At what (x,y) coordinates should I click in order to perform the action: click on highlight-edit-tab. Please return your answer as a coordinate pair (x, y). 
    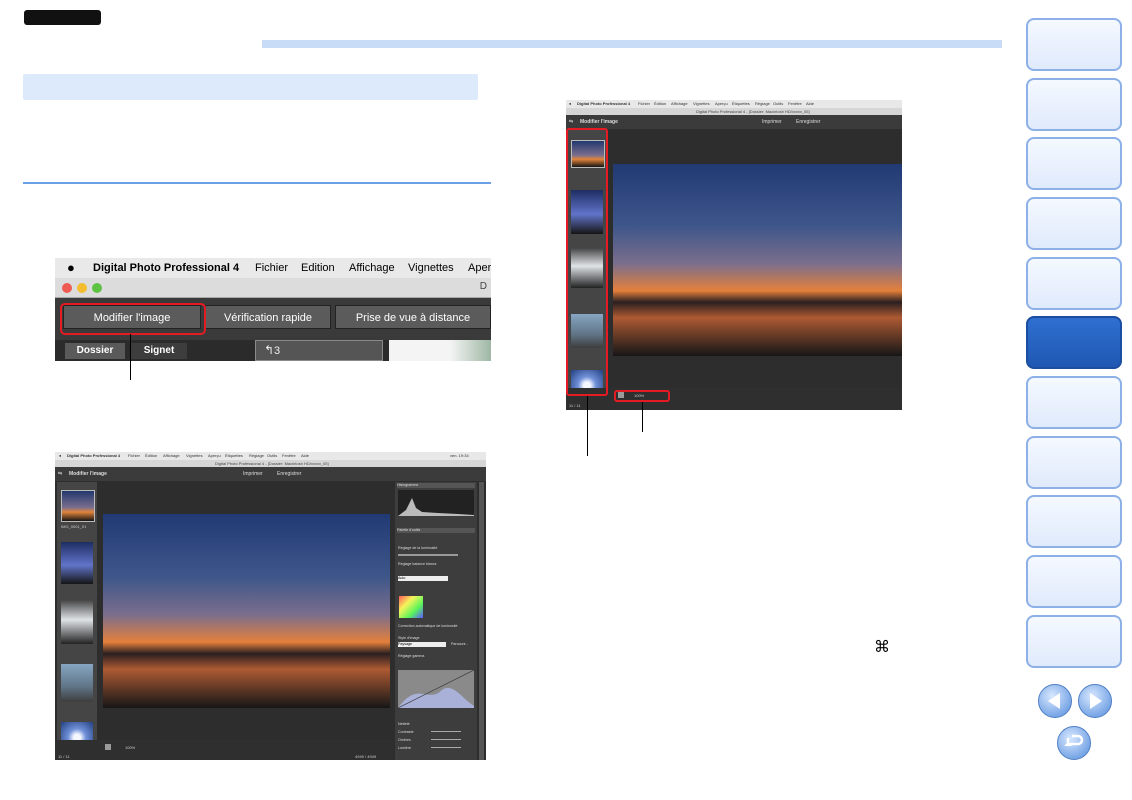
    Looking at the image, I should click on (133, 319).